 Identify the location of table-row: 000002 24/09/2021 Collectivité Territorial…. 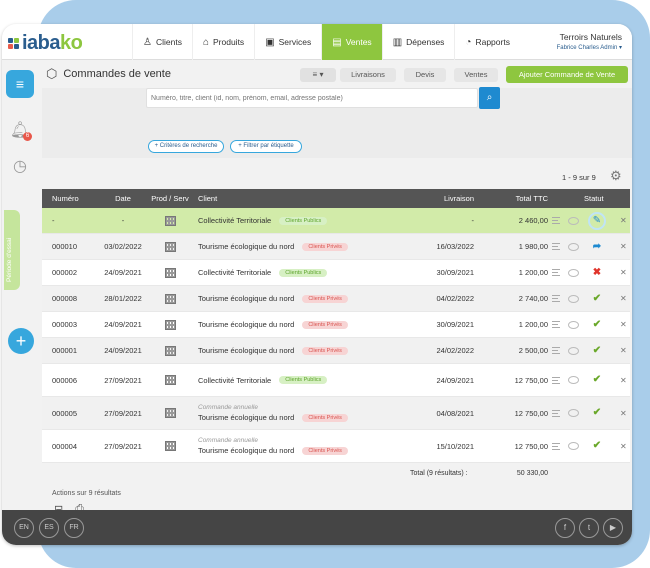
(336, 273).